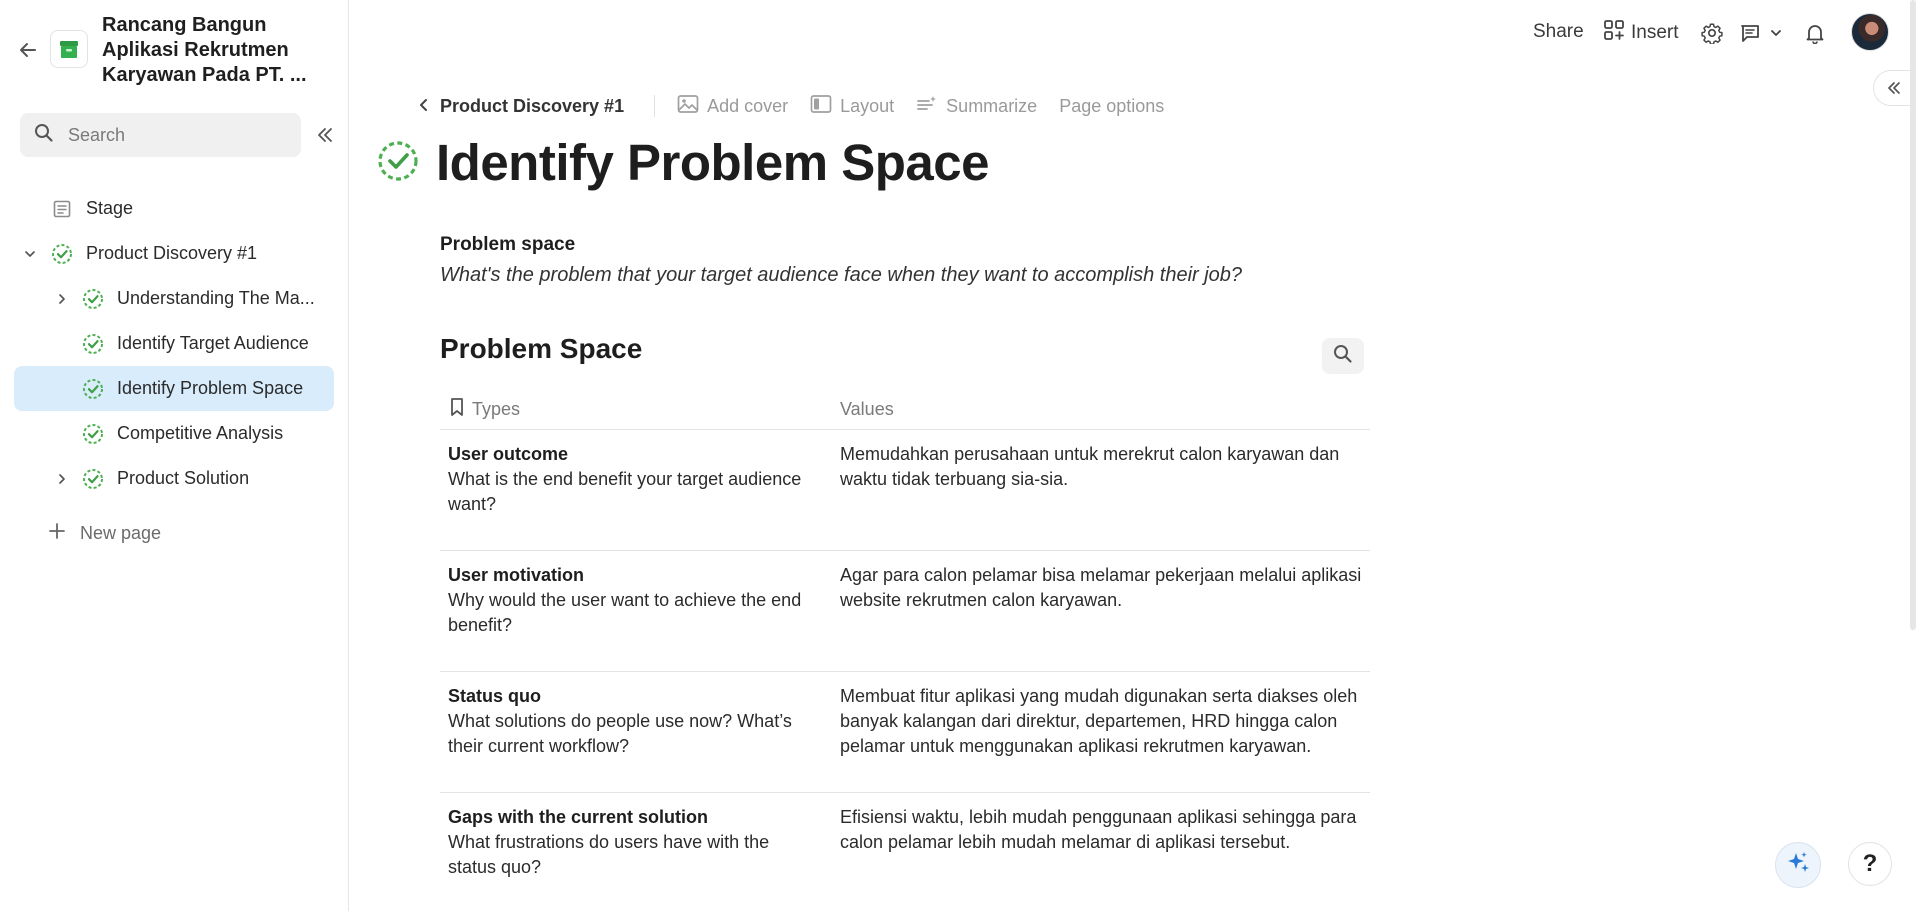  Describe the element at coordinates (1614, 33) in the screenshot. I see `grid-plus-icon` at that location.